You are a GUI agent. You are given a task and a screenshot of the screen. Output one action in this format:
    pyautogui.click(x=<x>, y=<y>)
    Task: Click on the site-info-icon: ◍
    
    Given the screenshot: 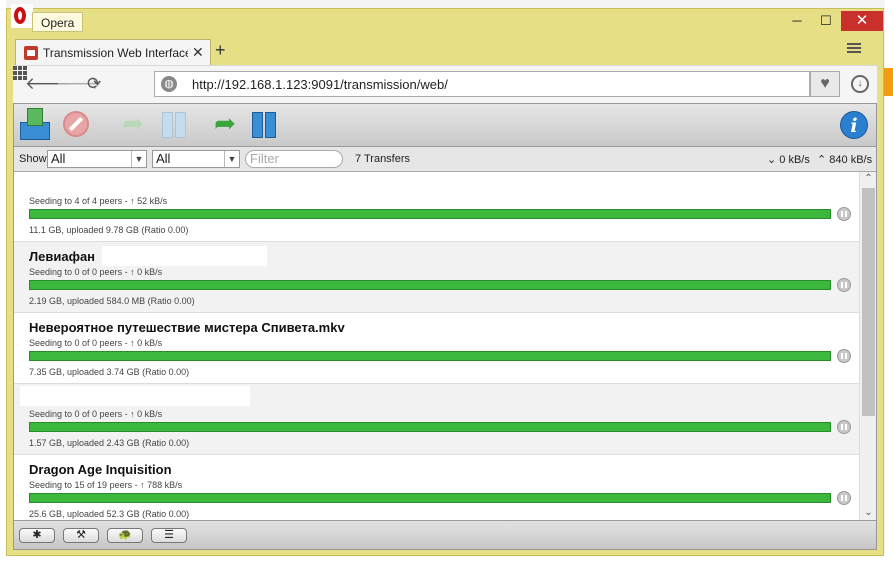 What is the action you would take?
    pyautogui.click(x=169, y=84)
    